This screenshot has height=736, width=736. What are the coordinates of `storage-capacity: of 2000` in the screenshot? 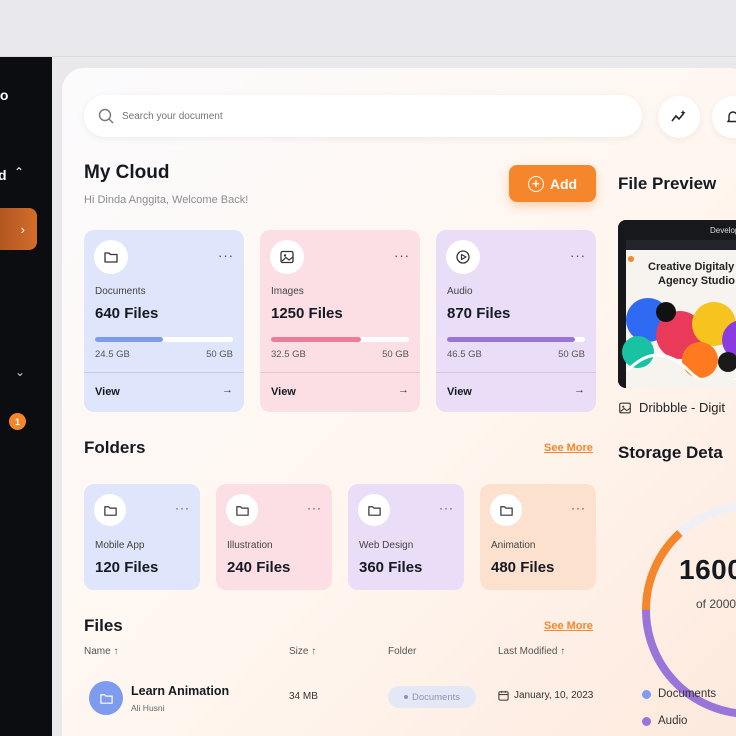 It's located at (716, 604).